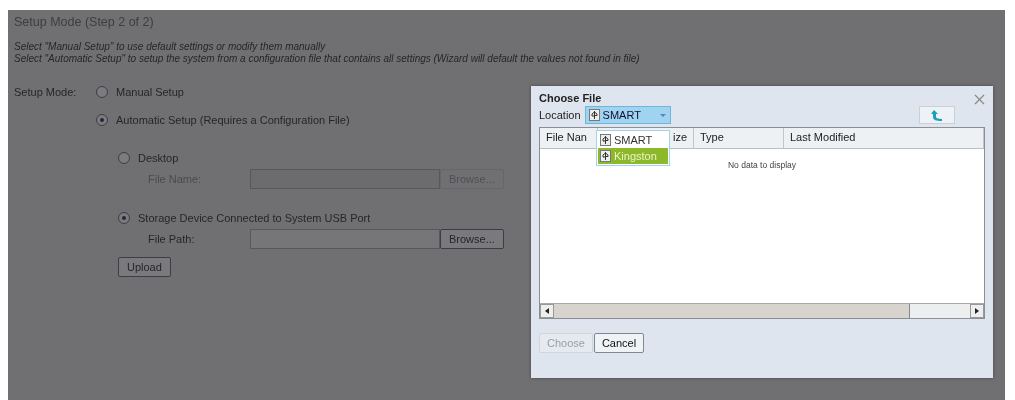 This screenshot has width=1015, height=400. I want to click on setup-mode-label: Setup Mode:, so click(46, 92).